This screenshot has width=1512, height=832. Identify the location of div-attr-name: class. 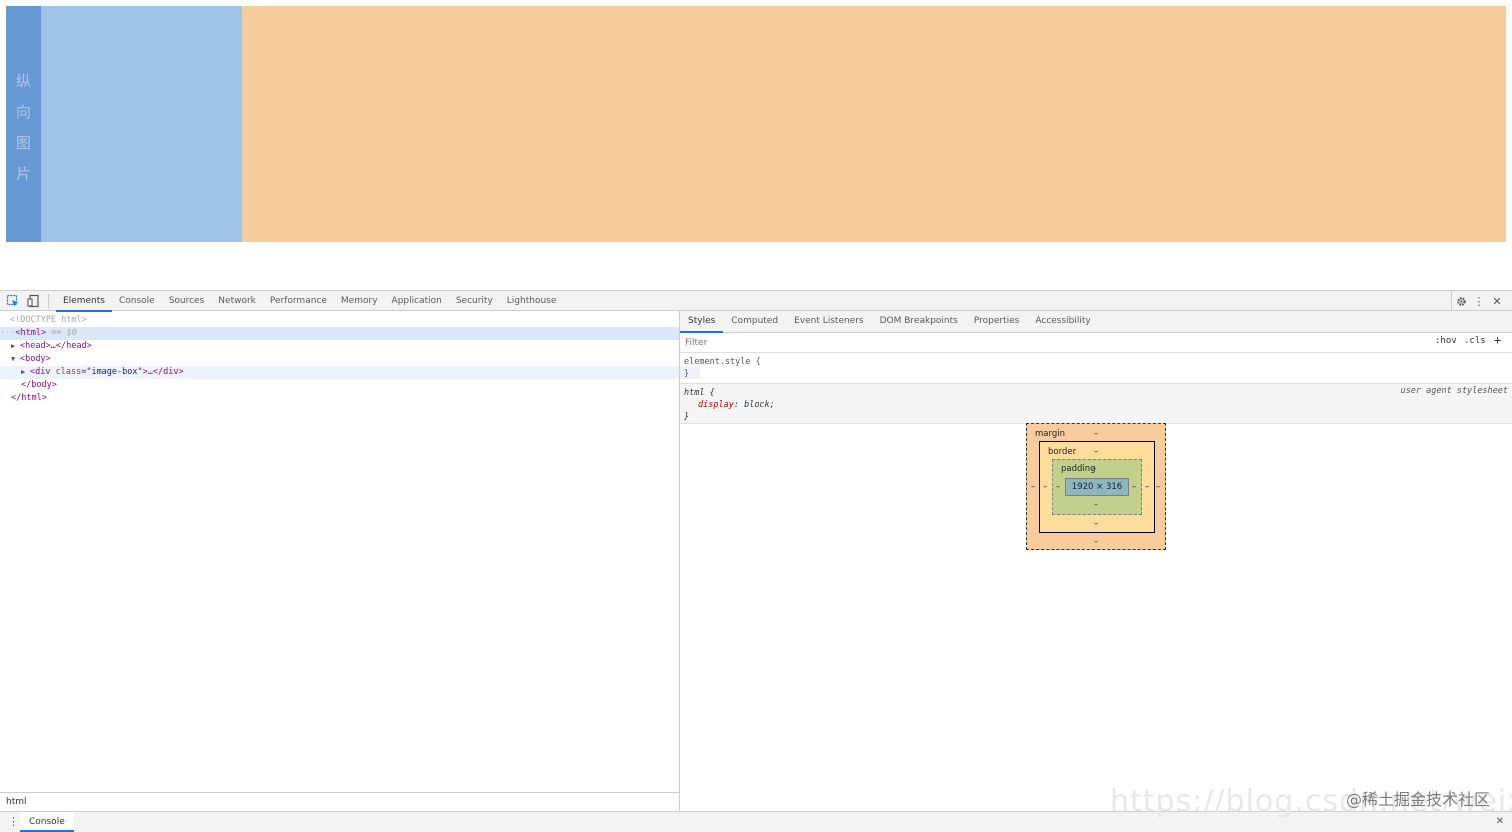
(68, 372).